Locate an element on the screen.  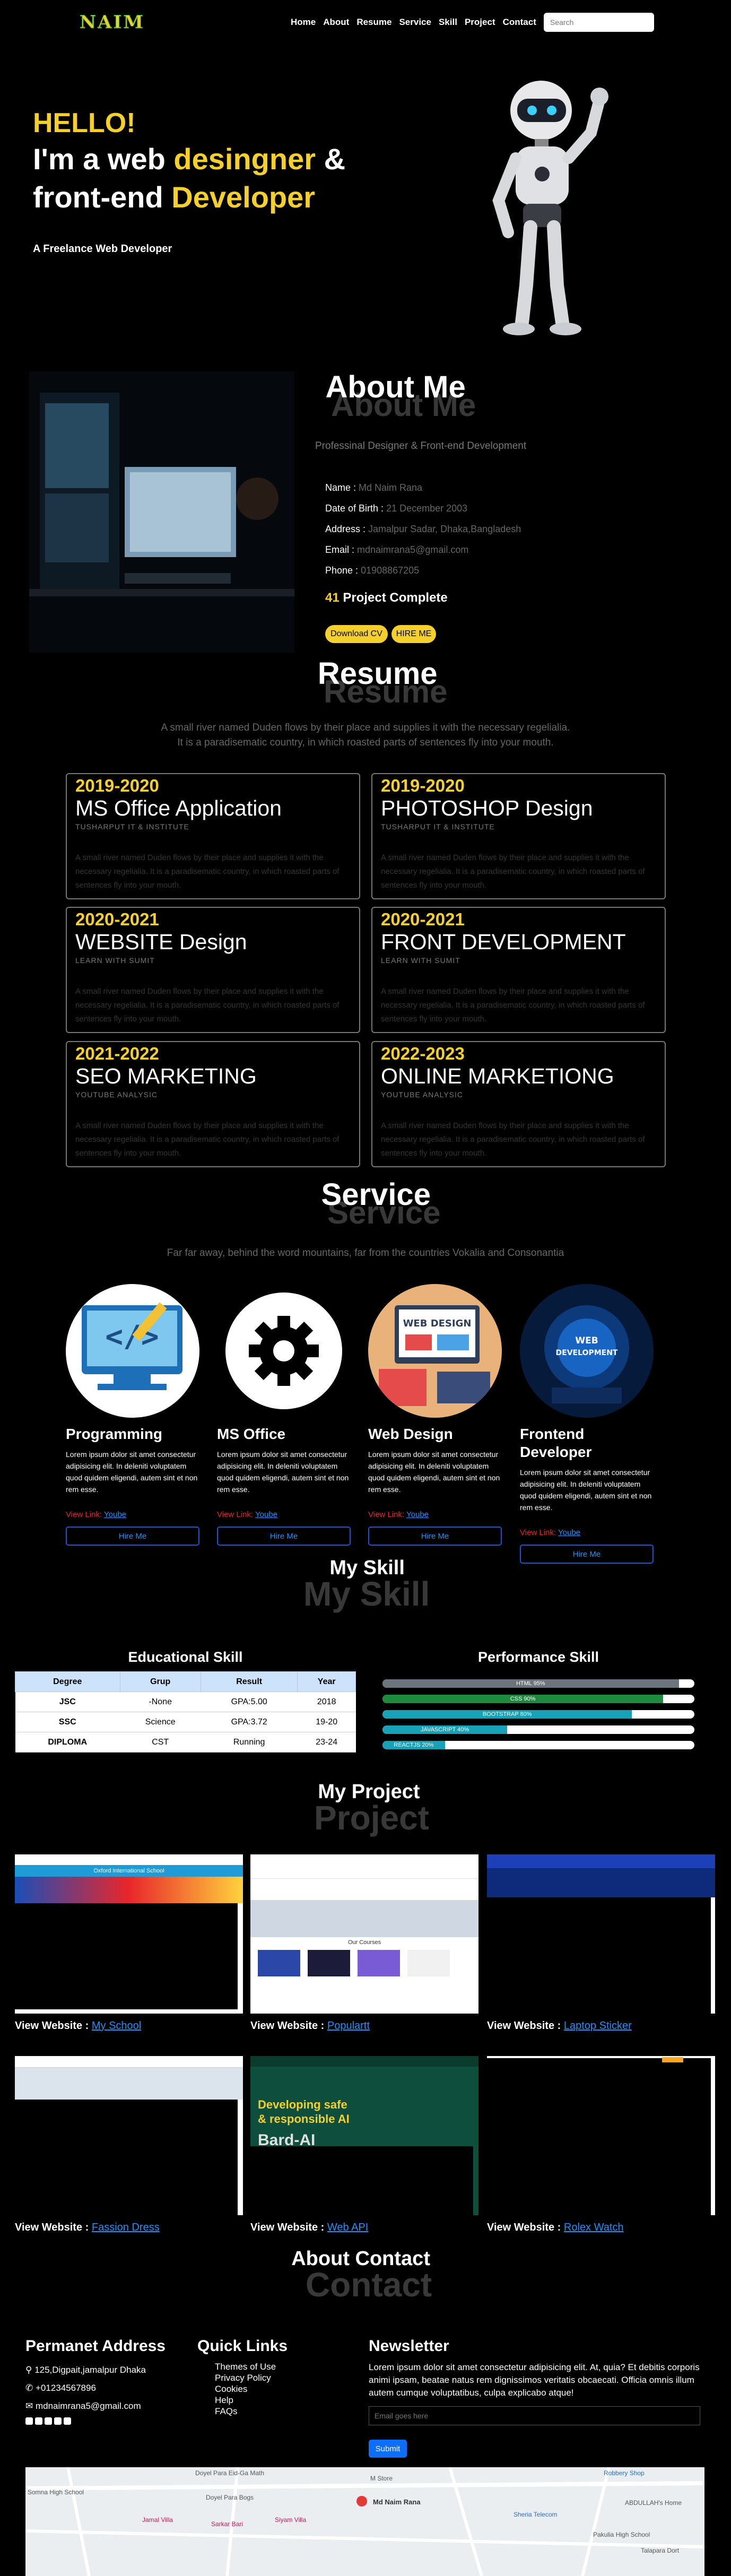
search-input is located at coordinates (599, 22).